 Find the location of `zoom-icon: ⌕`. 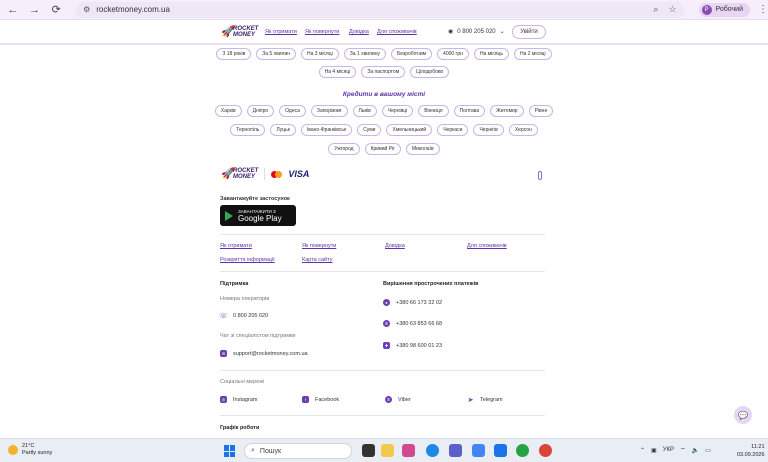

zoom-icon: ⌕ is located at coordinates (655, 9).